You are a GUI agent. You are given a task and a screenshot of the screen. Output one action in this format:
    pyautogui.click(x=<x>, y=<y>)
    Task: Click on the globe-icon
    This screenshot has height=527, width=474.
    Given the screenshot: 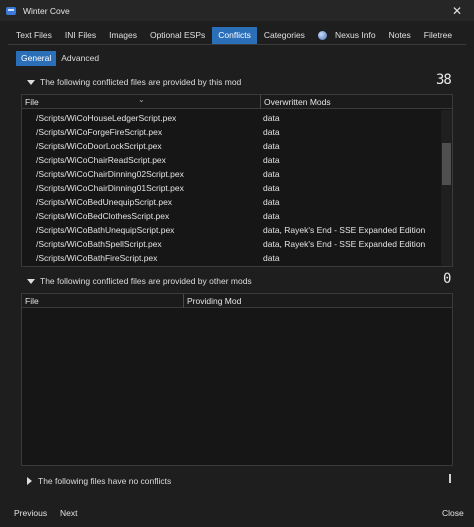 What is the action you would take?
    pyautogui.click(x=322, y=35)
    